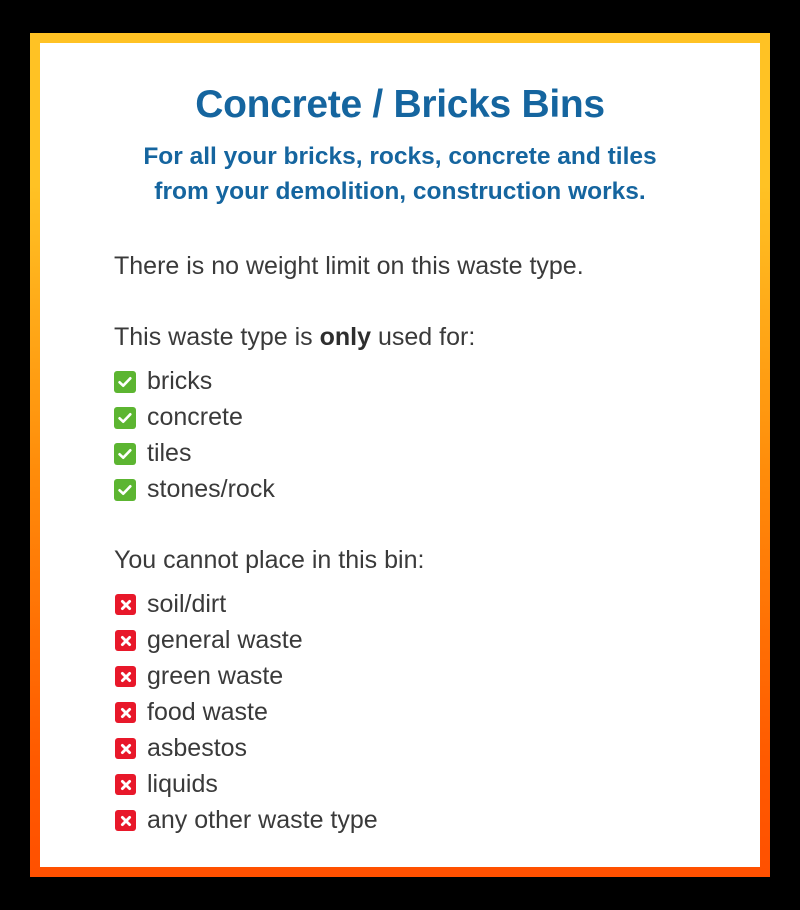 The width and height of the screenshot is (800, 910). Describe the element at coordinates (211, 489) in the screenshot. I see `list-item-label: stones/rock` at that location.